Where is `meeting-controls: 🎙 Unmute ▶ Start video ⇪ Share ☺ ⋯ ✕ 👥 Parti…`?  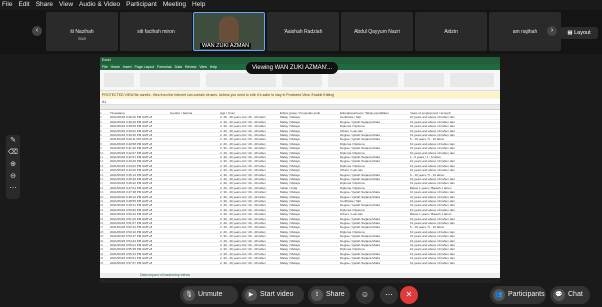
meeting-controls: 🎙 Unmute ▶ Start video ⇪ Share ☺ ⋯ ✕ 👥 Parti… is located at coordinates (301, 295).